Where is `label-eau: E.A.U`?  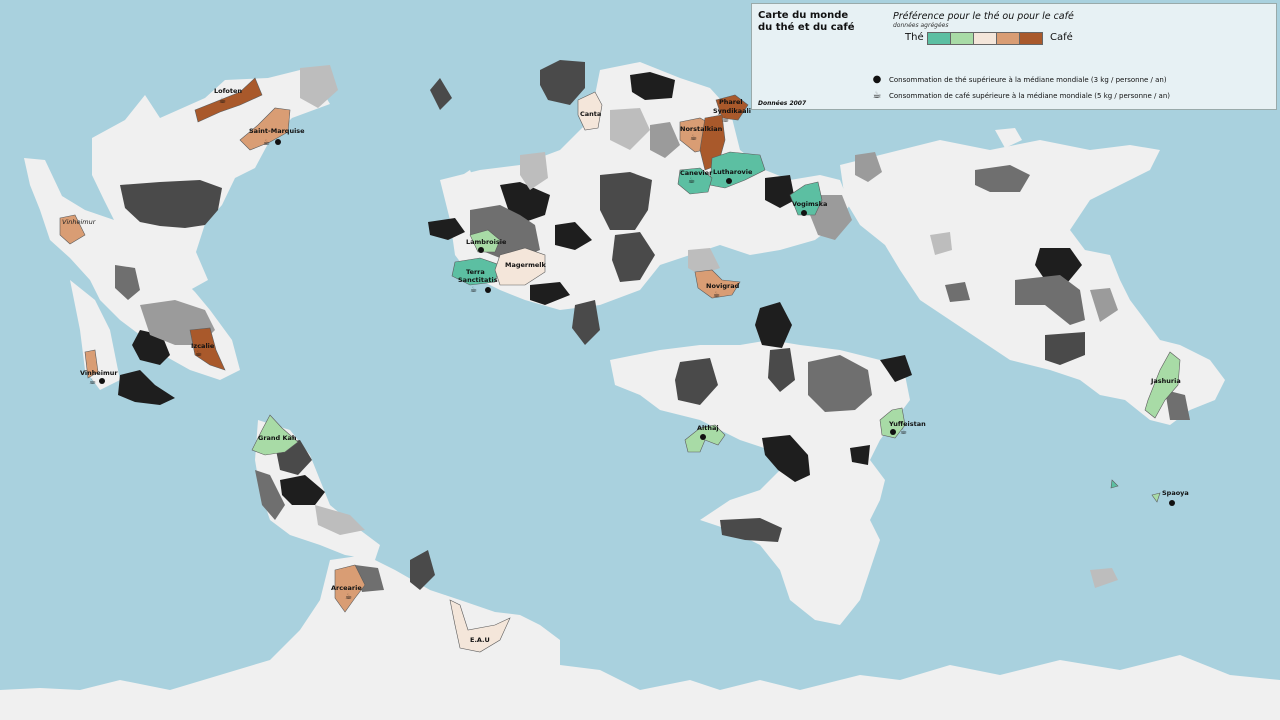
label-eau: E.A.U is located at coordinates (480, 640).